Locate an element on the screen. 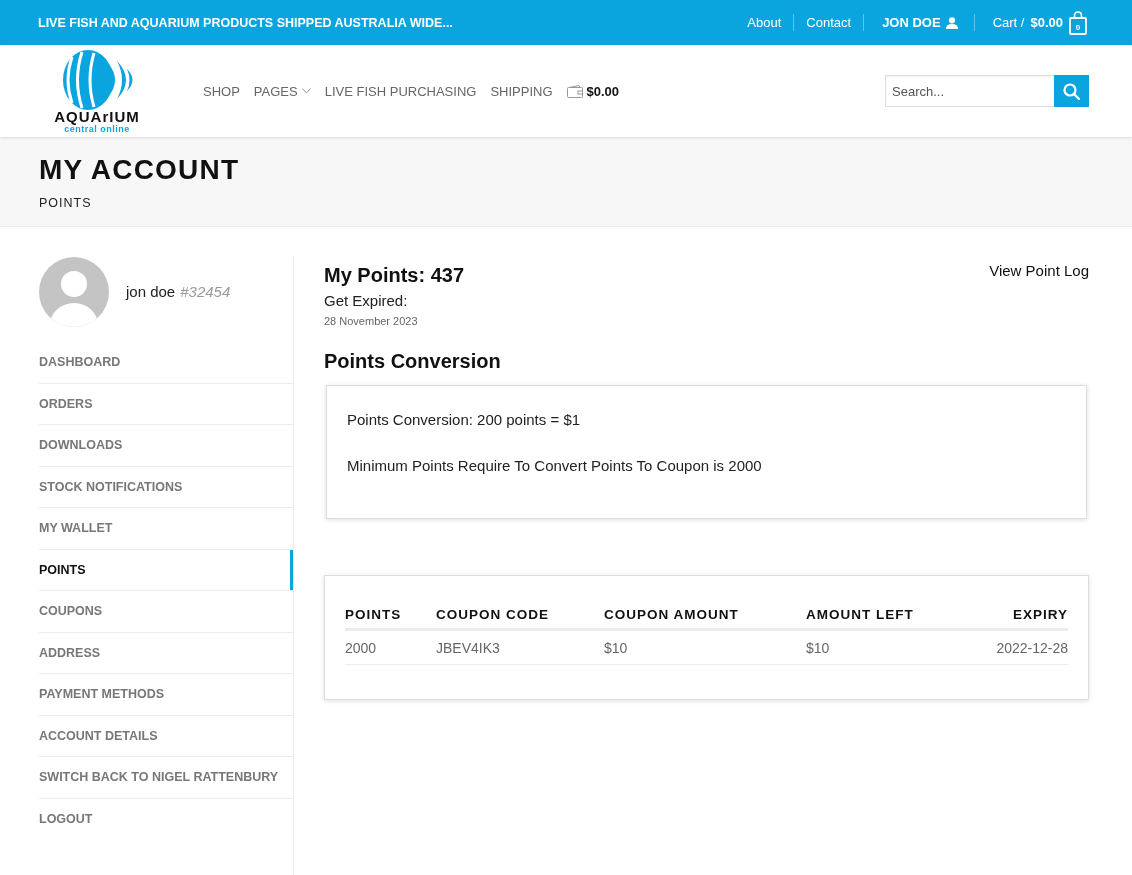 Image resolution: width=1132 pixels, height=875 pixels. user-id: #32454 is located at coordinates (205, 291).